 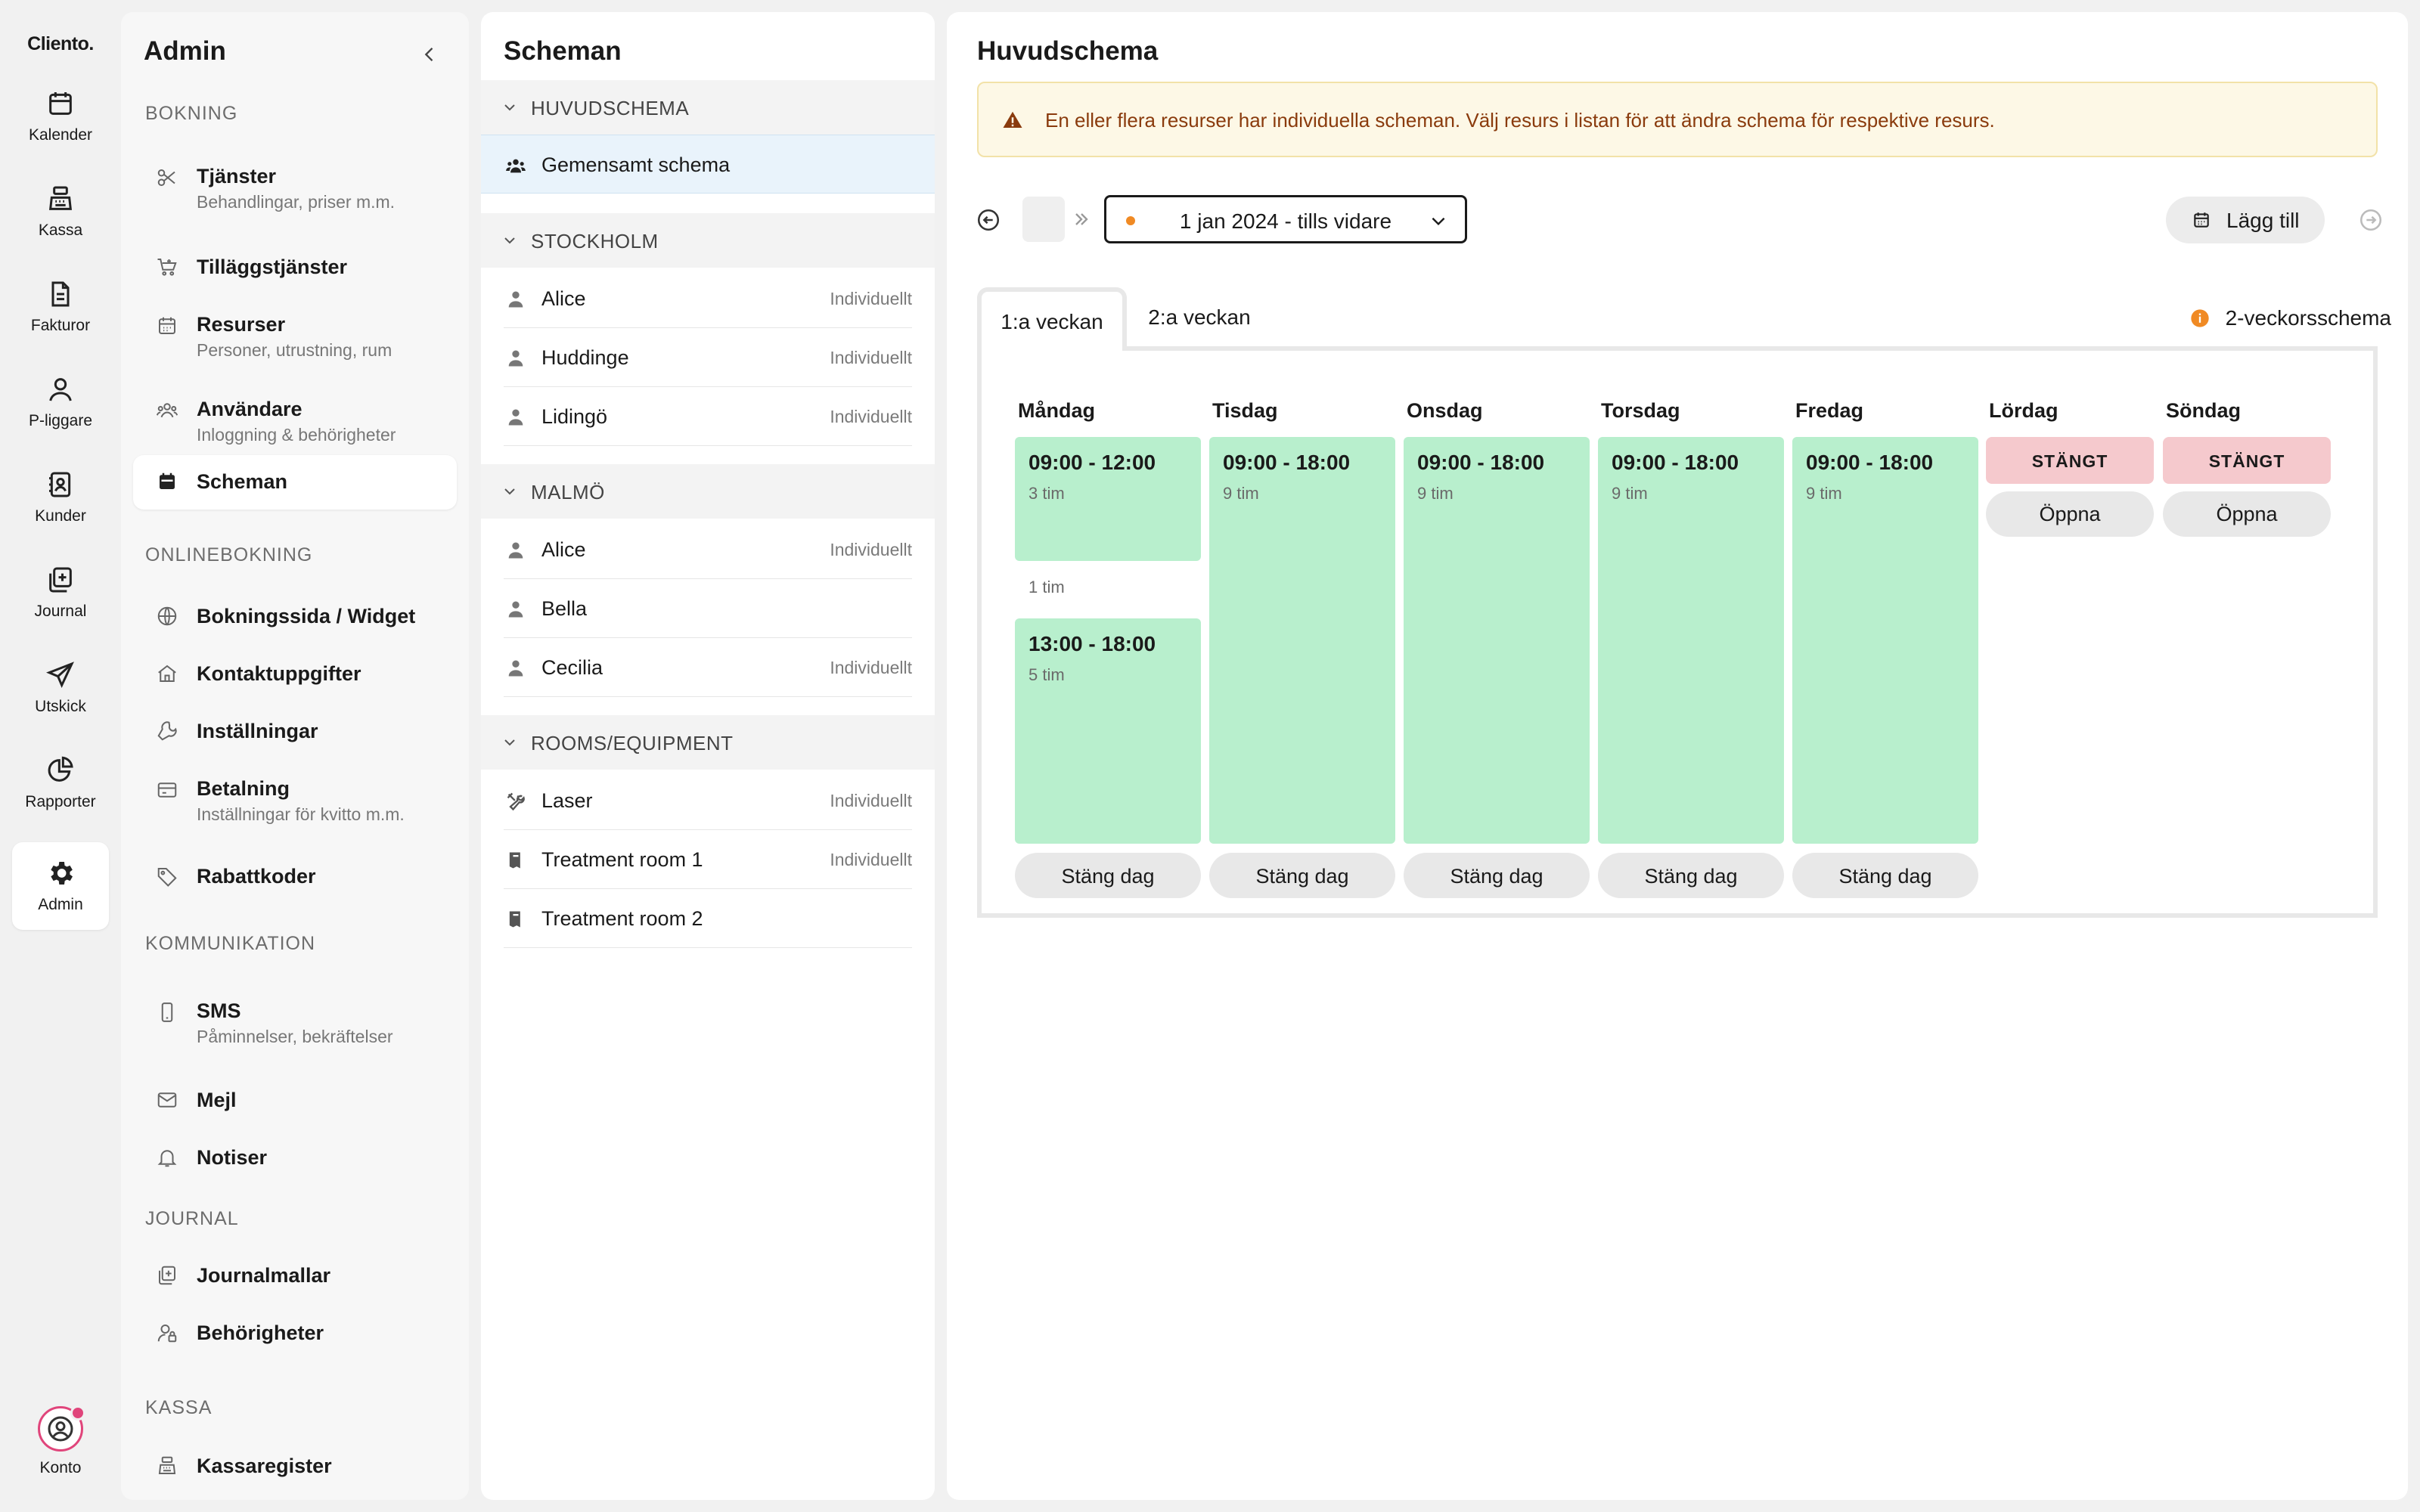 What do you see at coordinates (1285, 219) in the screenshot?
I see `date-range-select: 1 jan 2024 - tills vidare` at bounding box center [1285, 219].